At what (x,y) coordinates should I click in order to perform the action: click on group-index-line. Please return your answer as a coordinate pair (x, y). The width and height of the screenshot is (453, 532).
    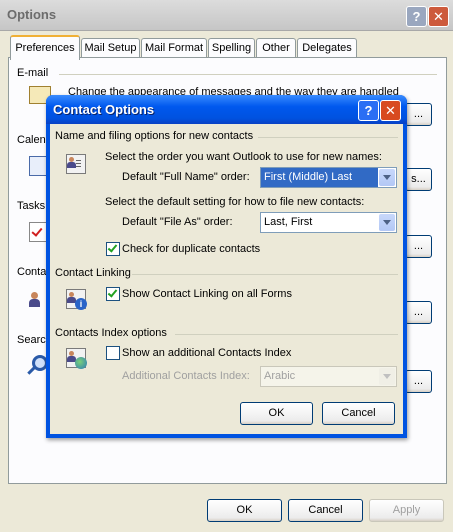
    Looking at the image, I should click on (286, 334).